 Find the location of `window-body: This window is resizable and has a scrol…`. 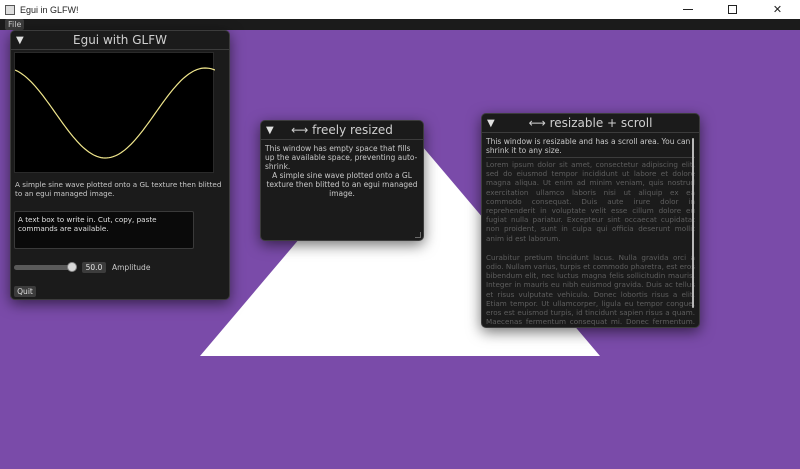

window-body: This window is resizable and has a scrol… is located at coordinates (590, 230).